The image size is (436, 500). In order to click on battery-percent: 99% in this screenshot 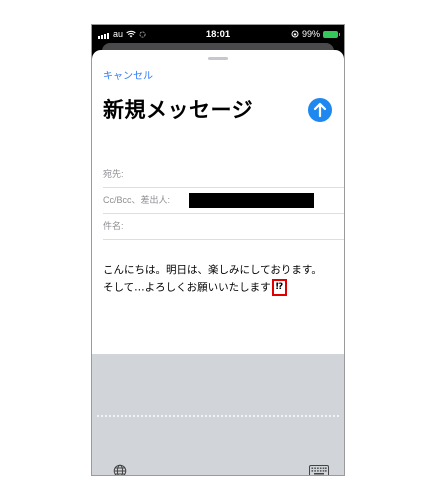, I will do `click(310, 34)`.